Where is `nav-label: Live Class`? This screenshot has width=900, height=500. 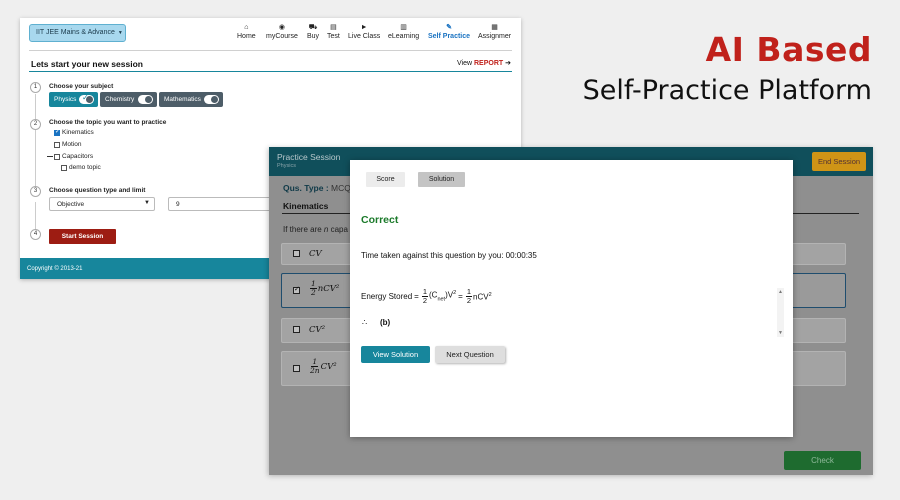 nav-label: Live Class is located at coordinates (364, 36).